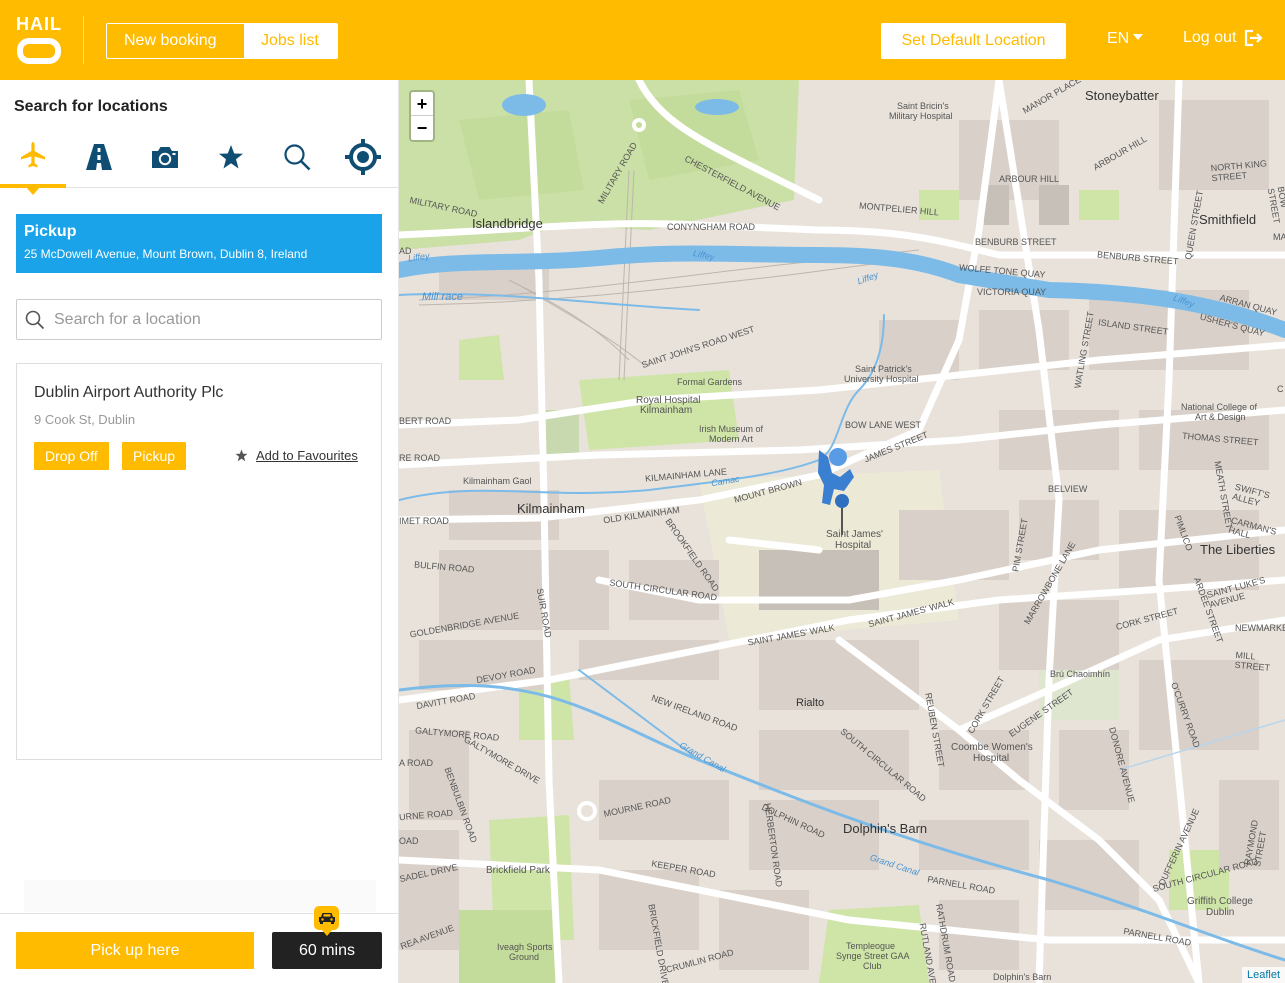  Describe the element at coordinates (991, 758) in the screenshot. I see `map-label: Hospital` at that location.